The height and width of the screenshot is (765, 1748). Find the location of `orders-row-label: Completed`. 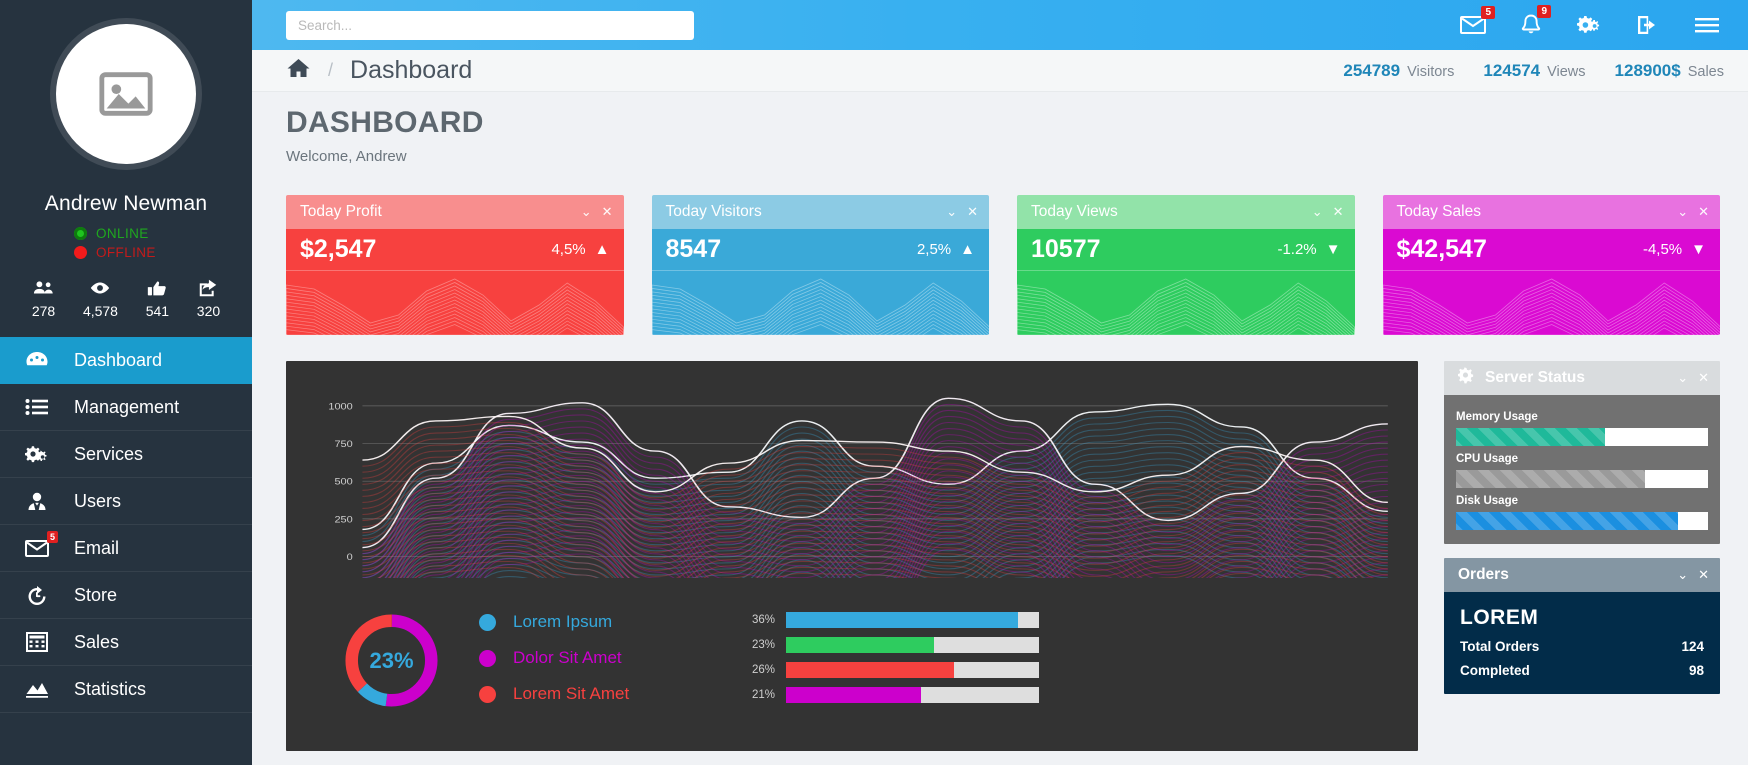

orders-row-label: Completed is located at coordinates (1495, 670).